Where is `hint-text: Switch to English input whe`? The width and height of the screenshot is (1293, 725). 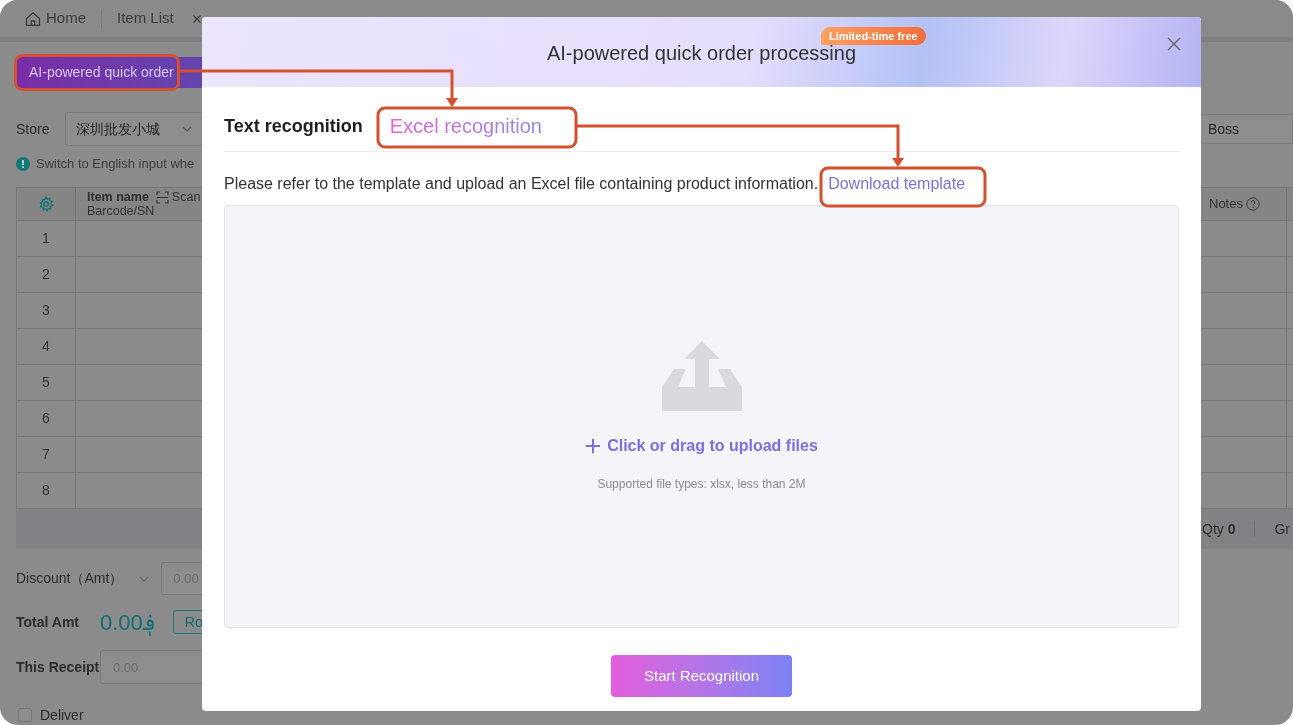
hint-text: Switch to English input whe is located at coordinates (115, 164).